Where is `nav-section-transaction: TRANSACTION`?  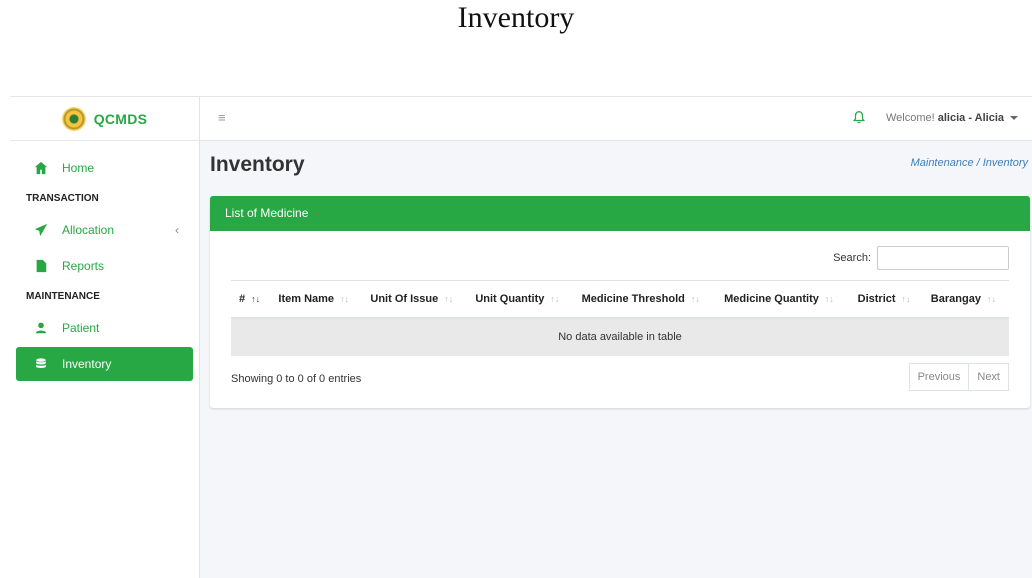
nav-section-transaction: TRANSACTION is located at coordinates (62, 198).